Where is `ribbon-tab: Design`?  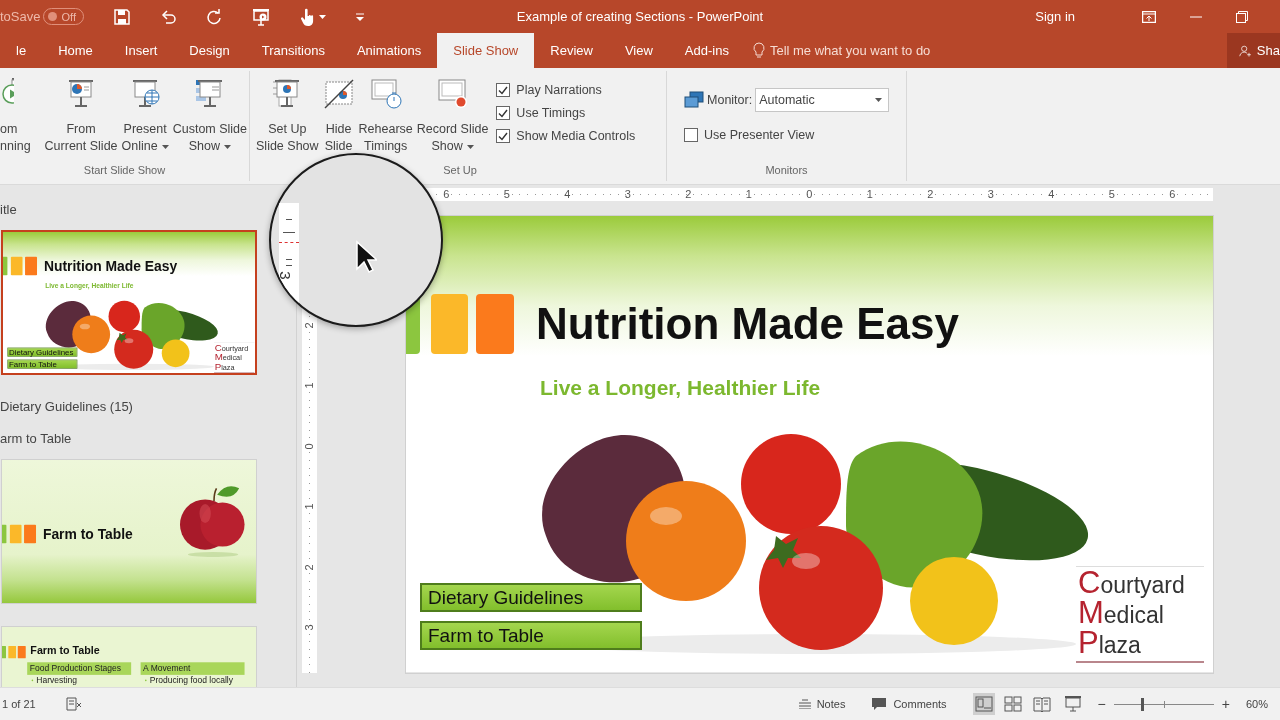
ribbon-tab: Design is located at coordinates (209, 50).